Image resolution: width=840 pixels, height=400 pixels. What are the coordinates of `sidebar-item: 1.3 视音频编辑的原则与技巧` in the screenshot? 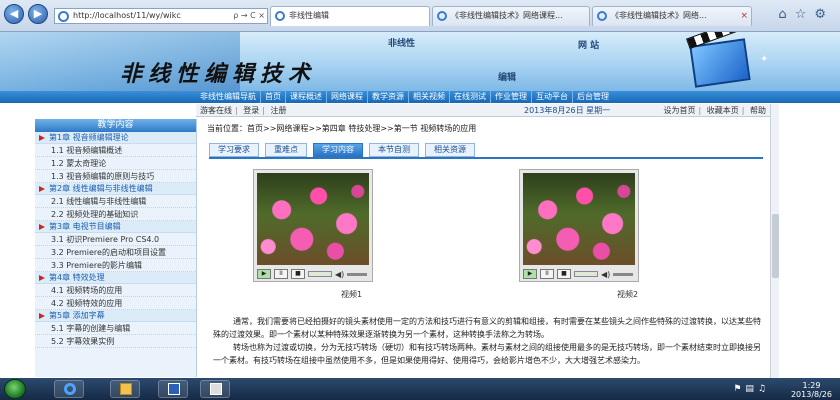 It's located at (115, 176).